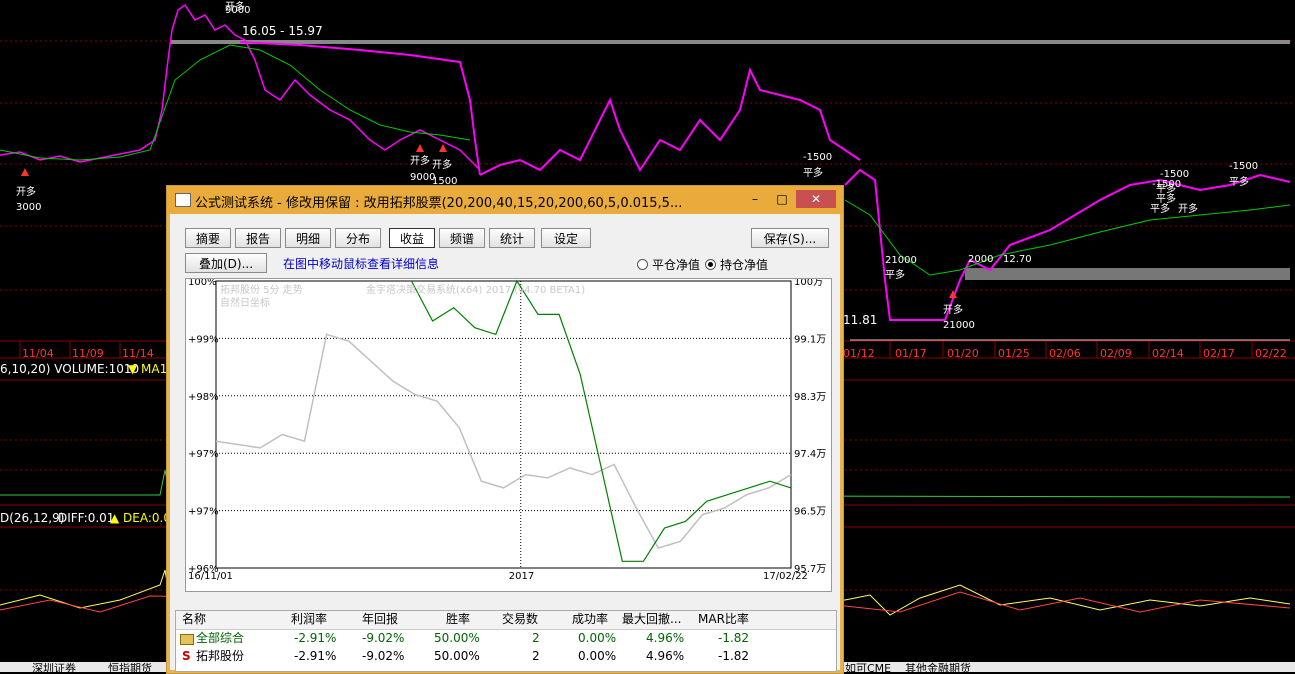  Describe the element at coordinates (601, 420) in the screenshot. I see `chart-series-green` at that location.